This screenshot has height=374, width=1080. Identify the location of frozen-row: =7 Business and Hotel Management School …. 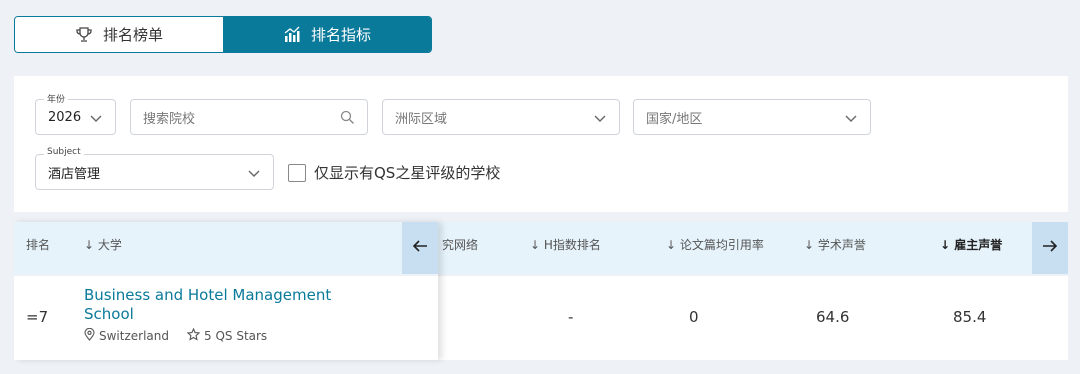
(226, 318).